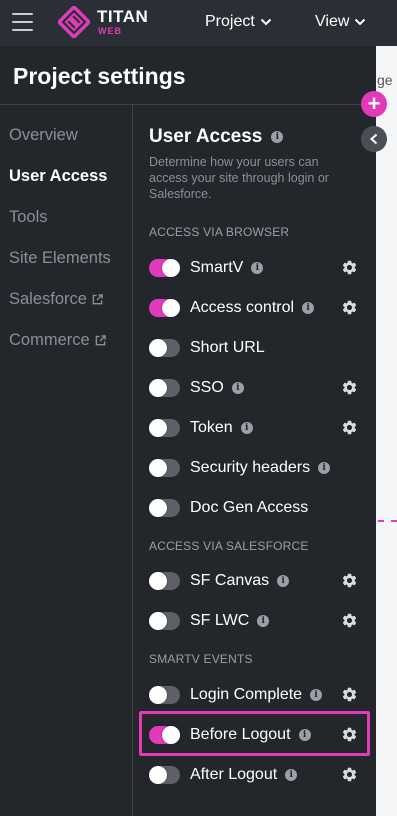 The height and width of the screenshot is (816, 397). I want to click on nav-view-menu: View, so click(340, 22).